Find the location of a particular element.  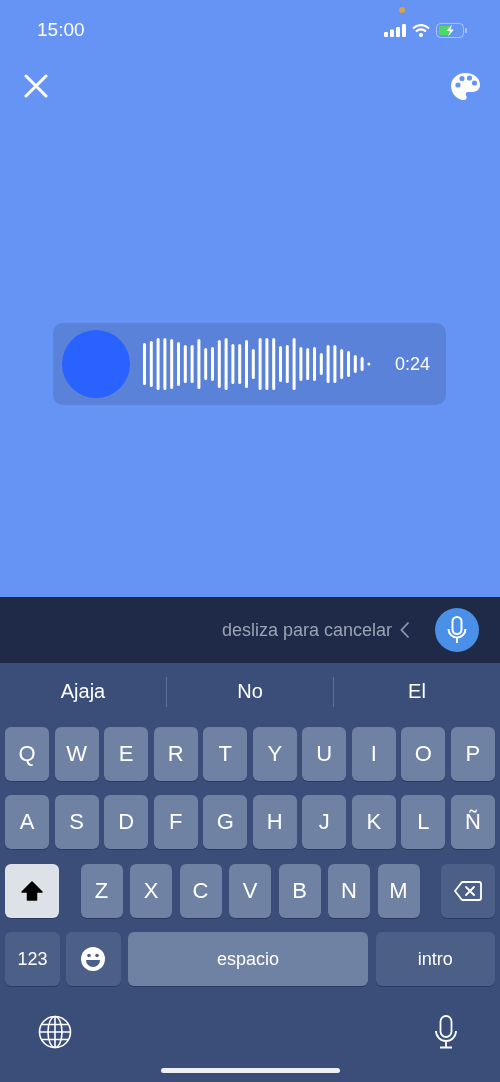

letter-key: G is located at coordinates (225, 822).